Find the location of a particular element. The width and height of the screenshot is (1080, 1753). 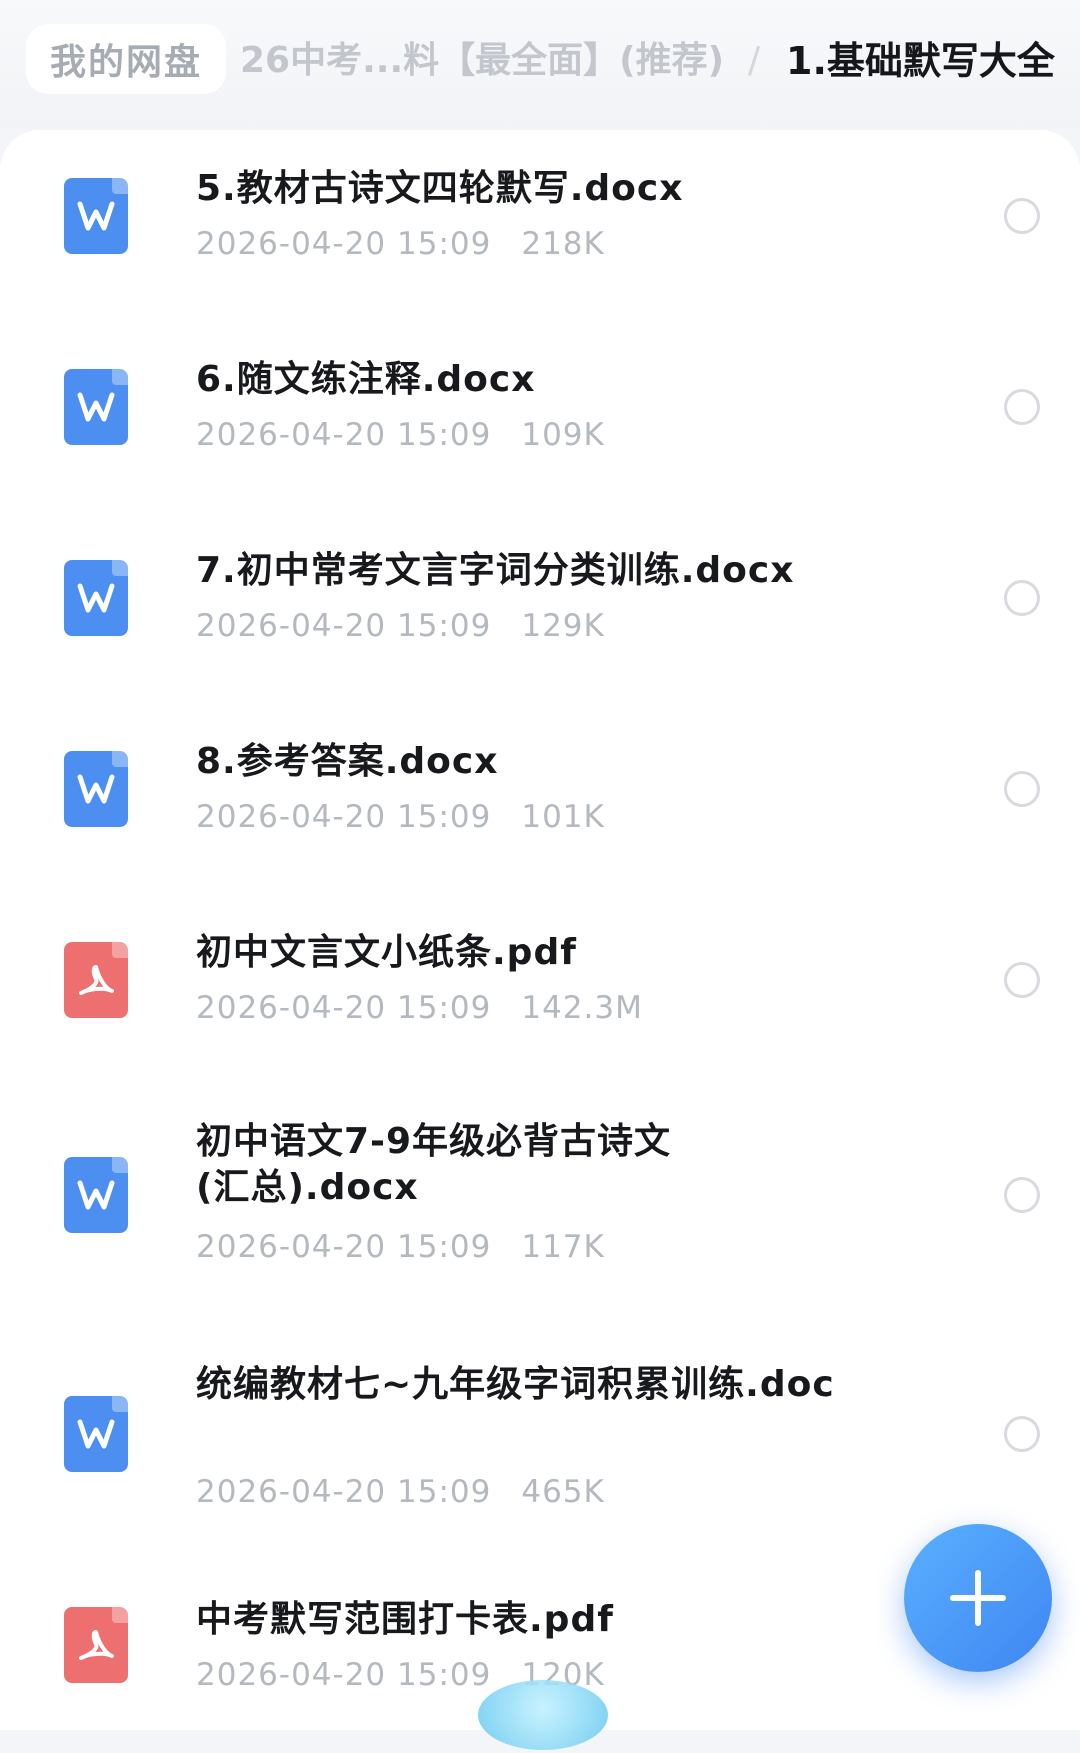

file-row: 6.随文练注释.docx 2026-04-20 15:09 109K is located at coordinates (540, 416).